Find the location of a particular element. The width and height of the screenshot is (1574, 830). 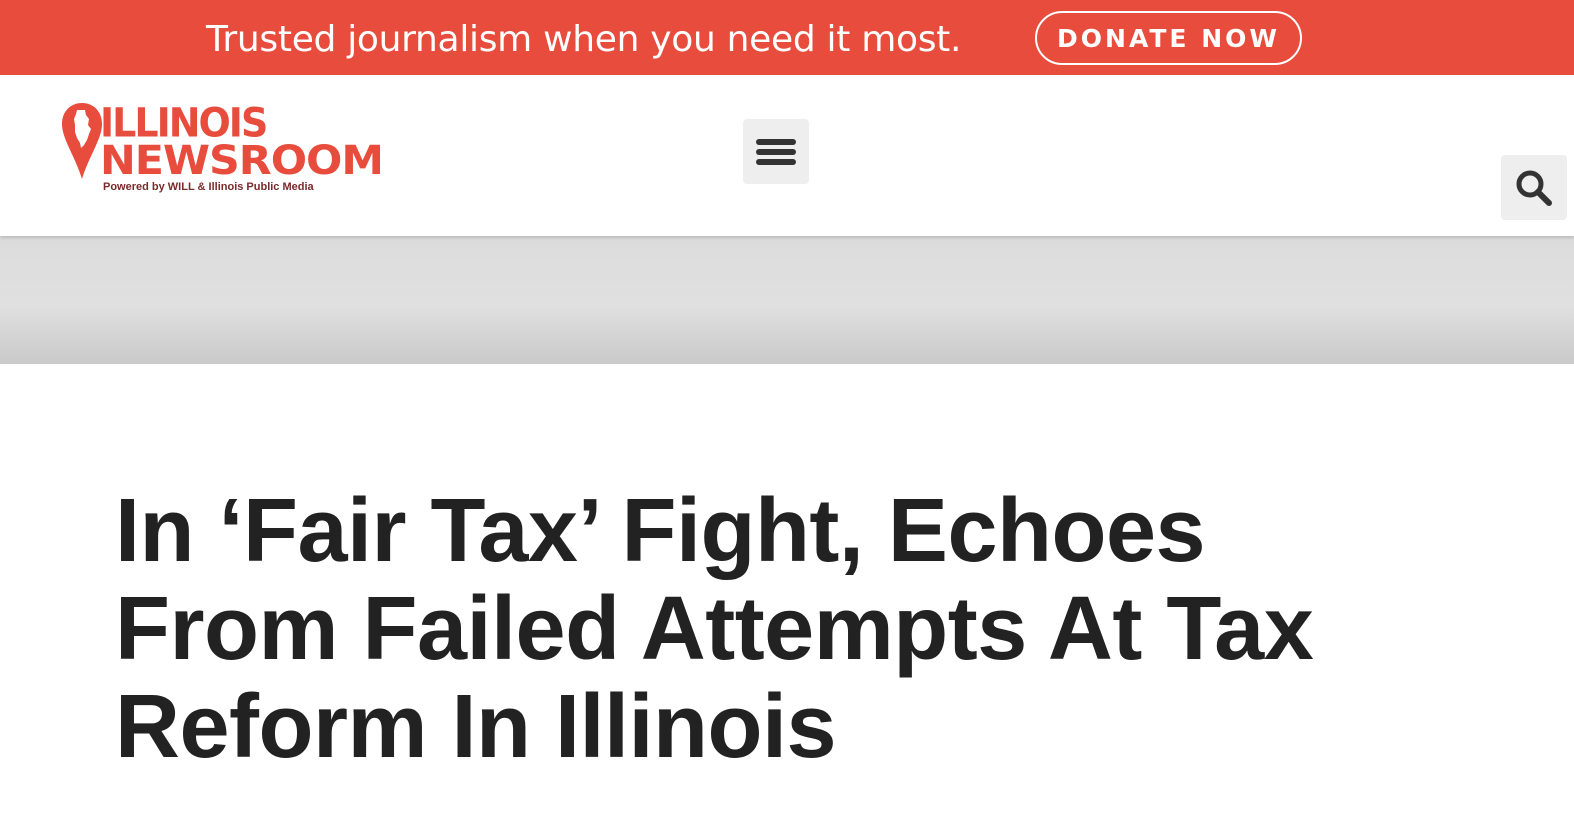

search-icon is located at coordinates (1534, 188).